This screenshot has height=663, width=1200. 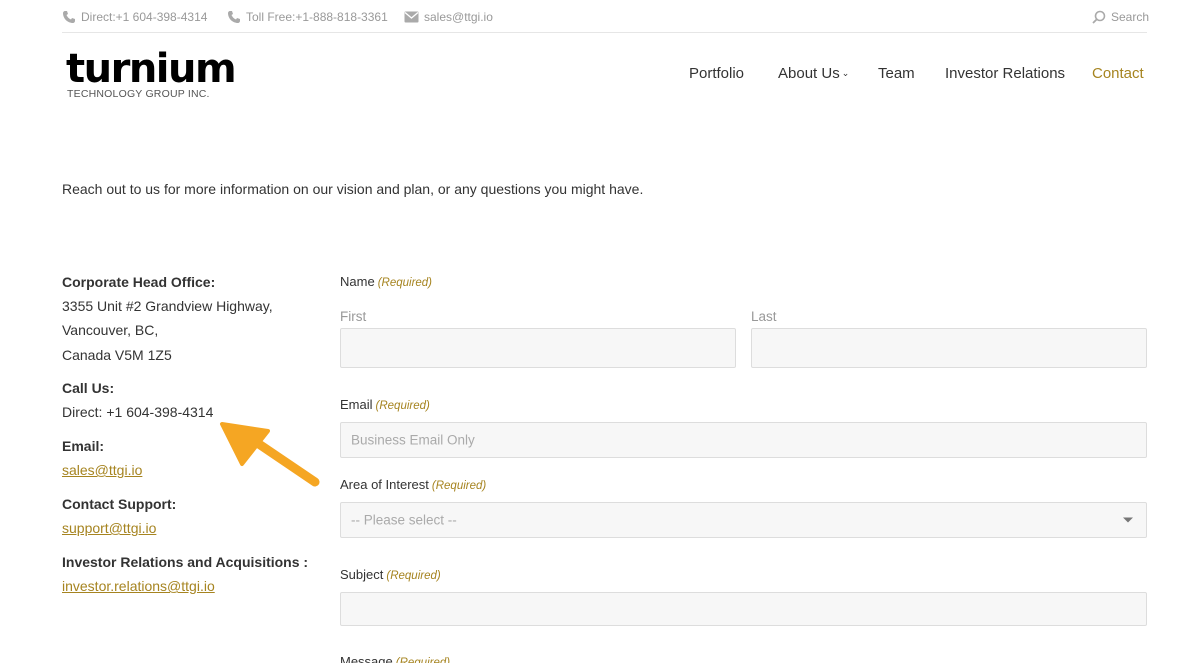 I want to click on topbar-email: sales@ttgi.io, so click(x=448, y=17).